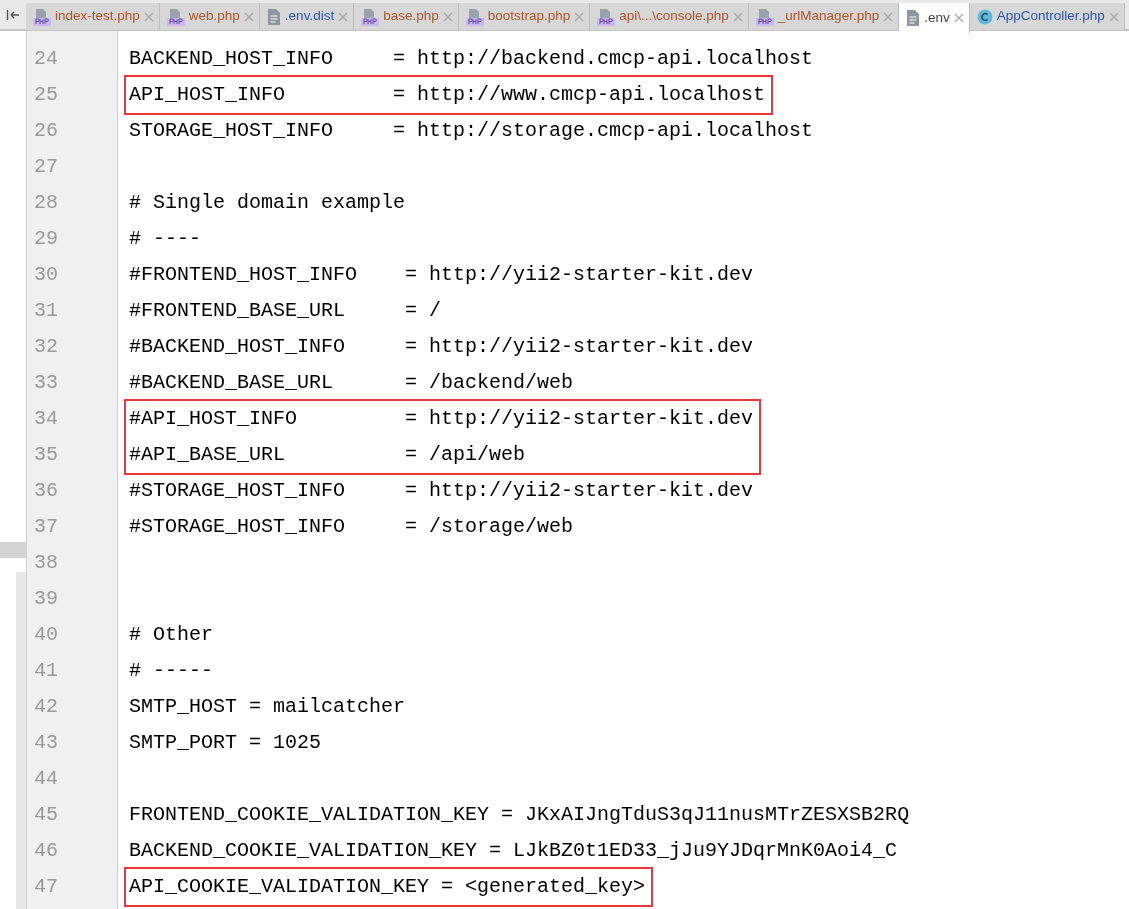 Image resolution: width=1129 pixels, height=909 pixels. I want to click on line-number: 38, so click(46, 563).